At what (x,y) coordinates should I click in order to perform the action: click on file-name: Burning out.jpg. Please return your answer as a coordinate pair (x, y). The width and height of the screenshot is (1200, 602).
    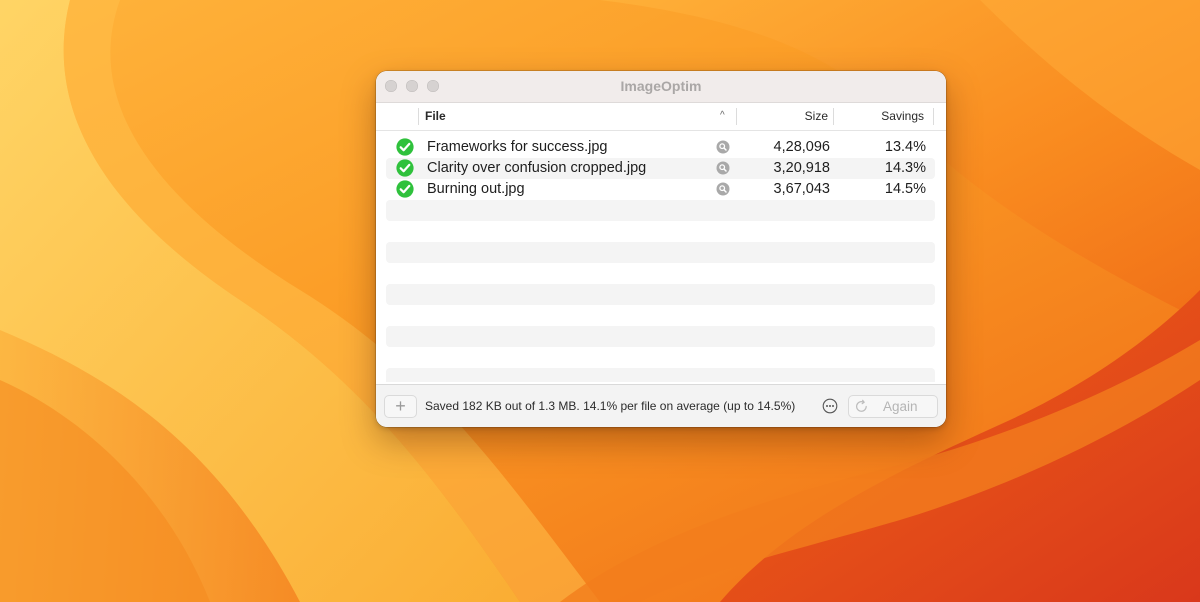
    Looking at the image, I should click on (476, 189).